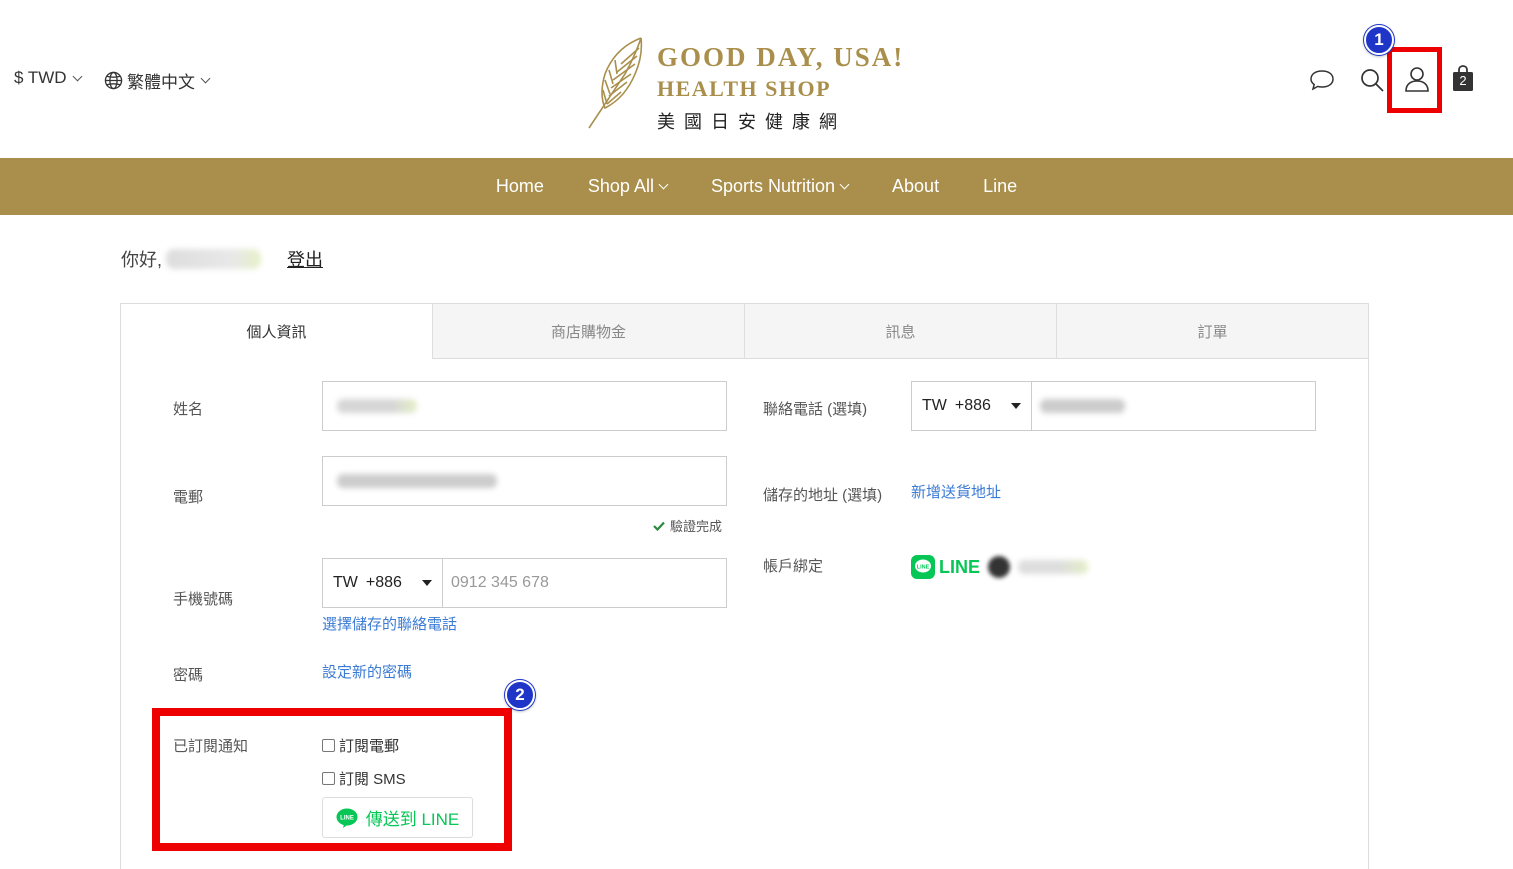  Describe the element at coordinates (696, 526) in the screenshot. I see `verified-text: 驗證完成` at that location.